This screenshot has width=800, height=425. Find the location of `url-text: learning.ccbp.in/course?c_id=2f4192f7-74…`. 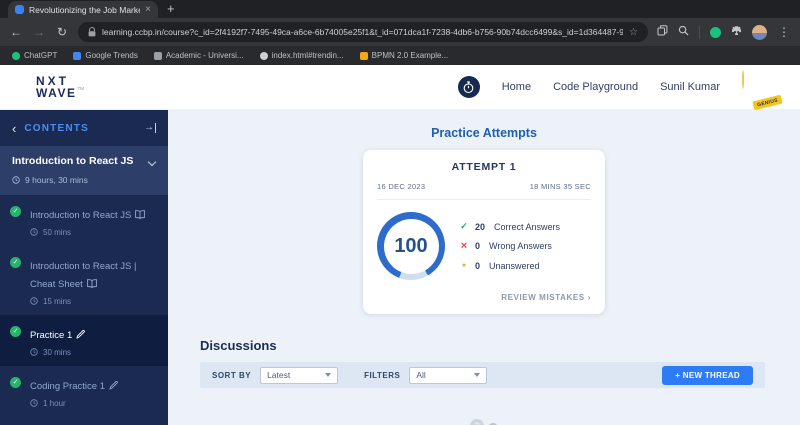

url-text: learning.ccbp.in/course?c_id=2f4192f7-74… is located at coordinates (363, 32).